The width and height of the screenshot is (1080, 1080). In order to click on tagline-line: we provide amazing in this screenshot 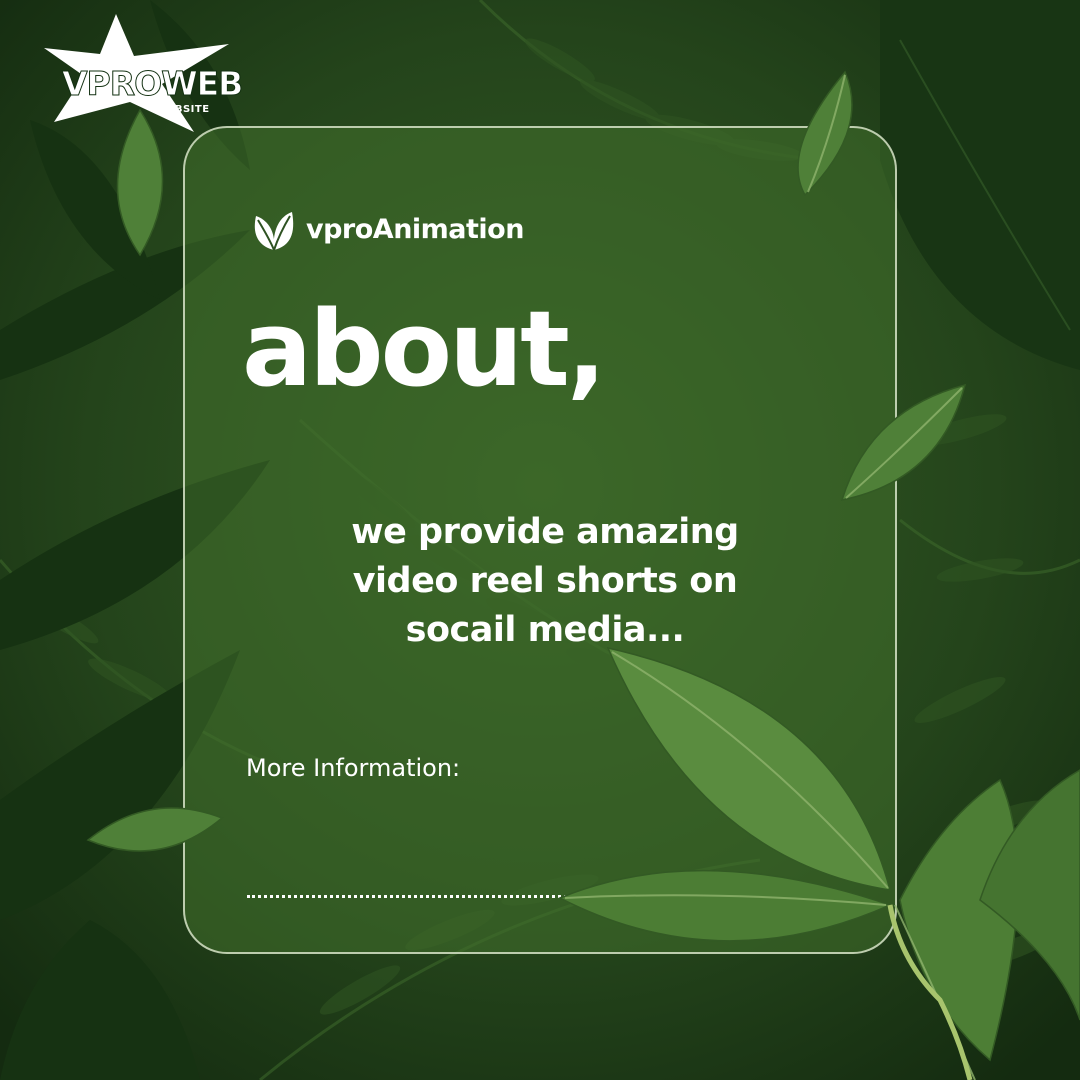, I will do `click(545, 532)`.